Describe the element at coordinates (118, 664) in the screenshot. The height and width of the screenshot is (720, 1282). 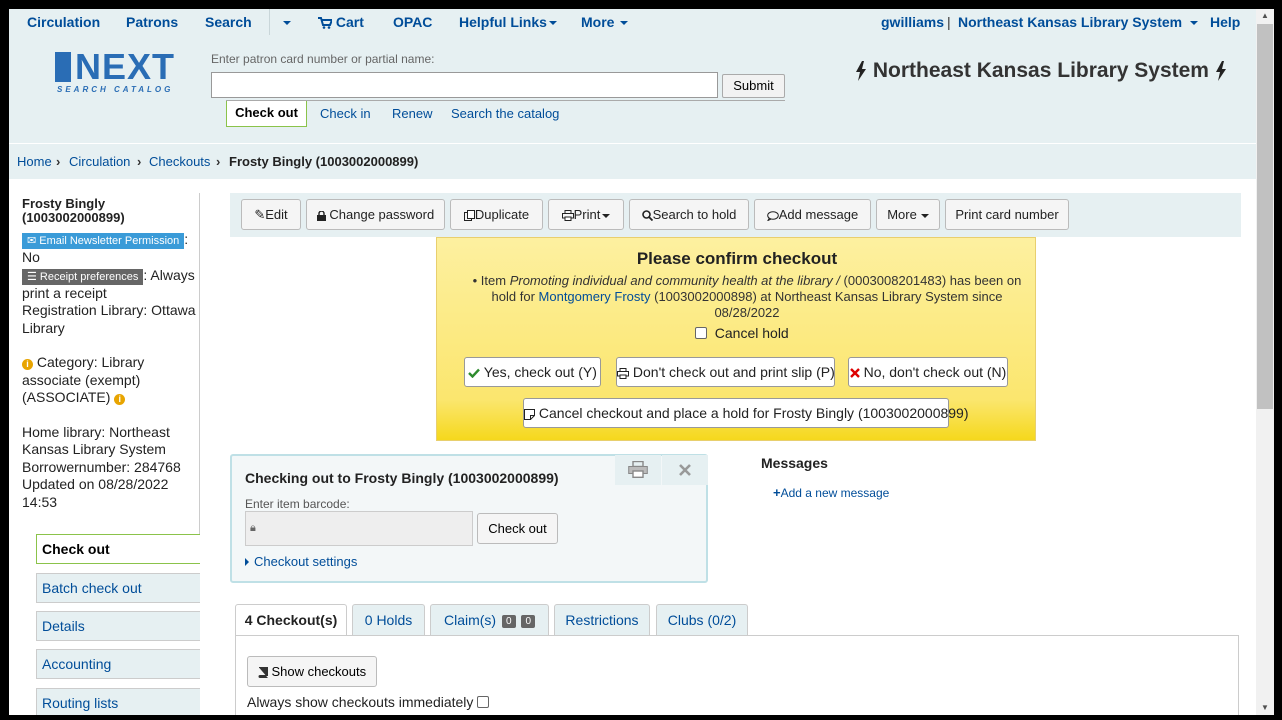
I see `sidebar-item-accounting: Accounting` at that location.